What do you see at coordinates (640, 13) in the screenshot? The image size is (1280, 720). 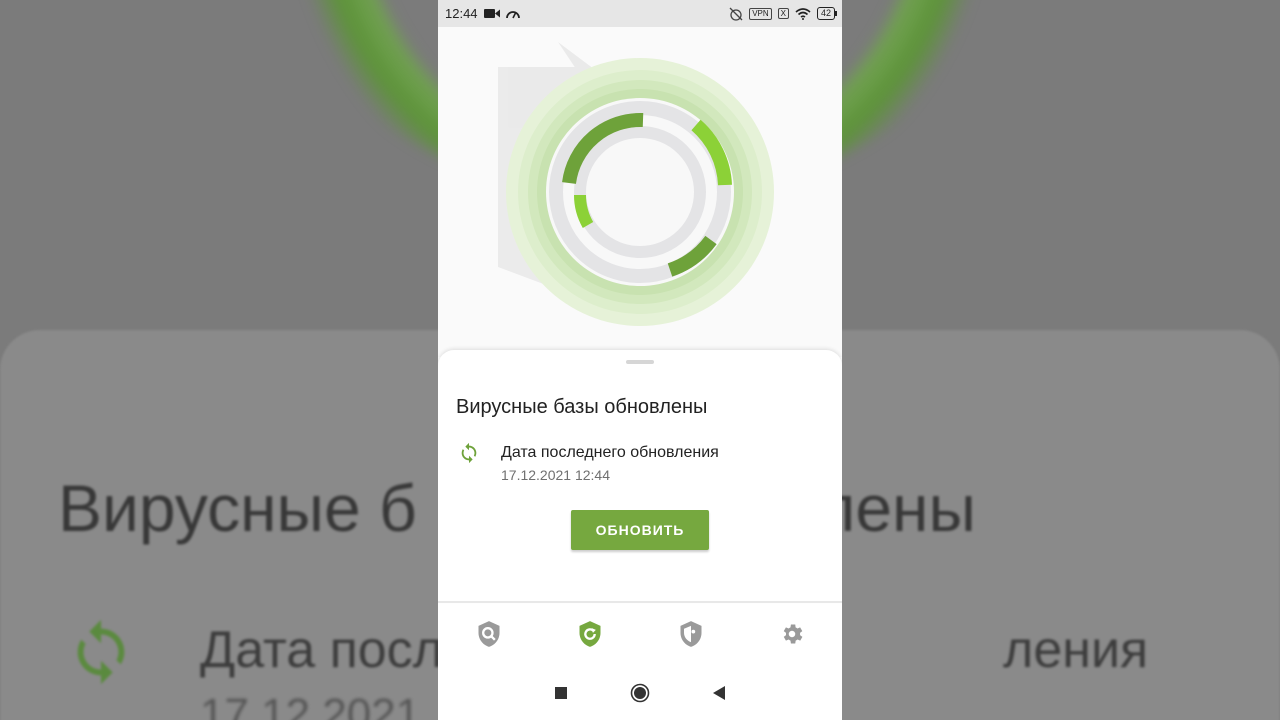 I see `status-bar: 12:44 VPN X 42` at bounding box center [640, 13].